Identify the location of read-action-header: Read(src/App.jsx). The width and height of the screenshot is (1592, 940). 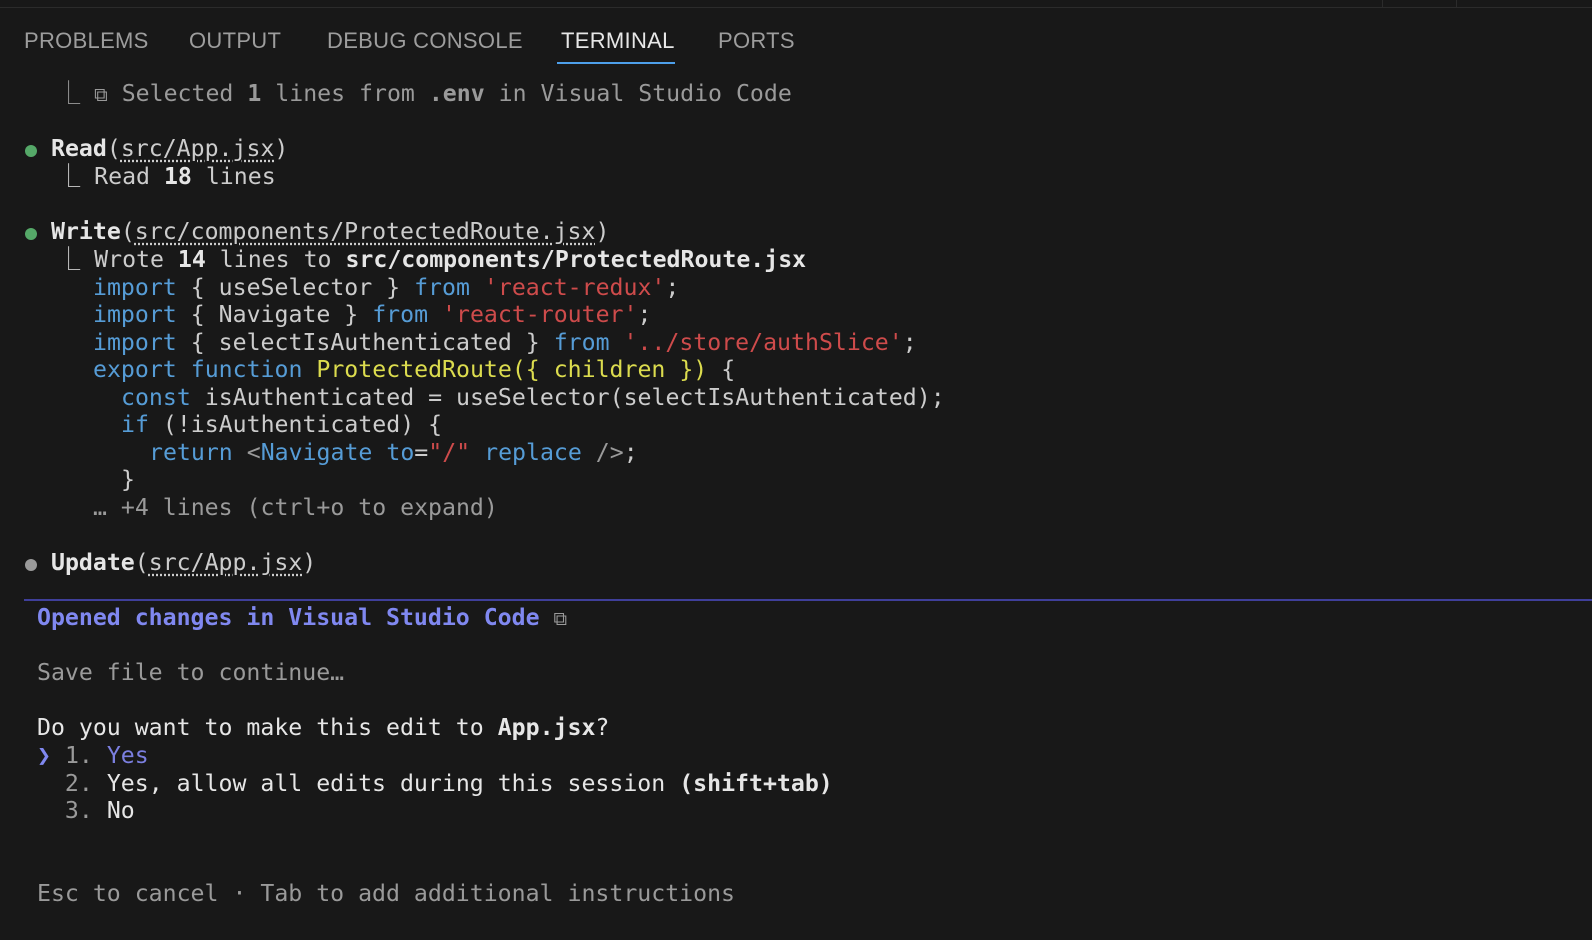
(170, 148).